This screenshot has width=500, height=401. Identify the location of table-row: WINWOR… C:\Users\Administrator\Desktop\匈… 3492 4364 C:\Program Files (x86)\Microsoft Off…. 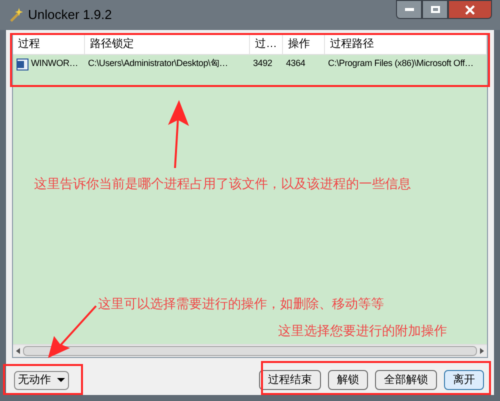
(250, 64).